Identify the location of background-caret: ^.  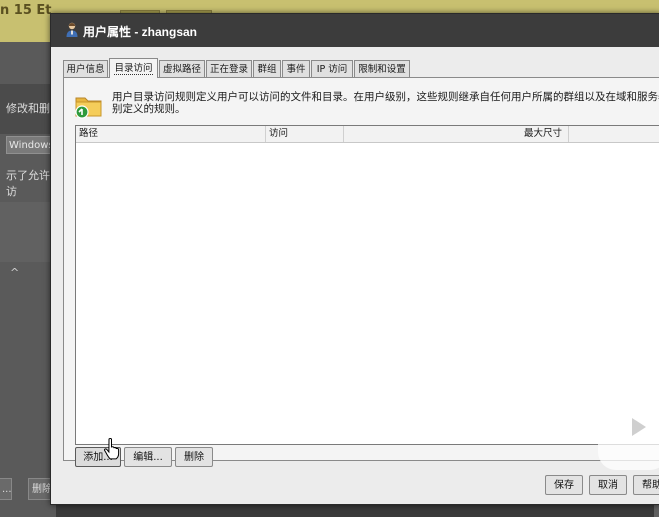
(15, 272).